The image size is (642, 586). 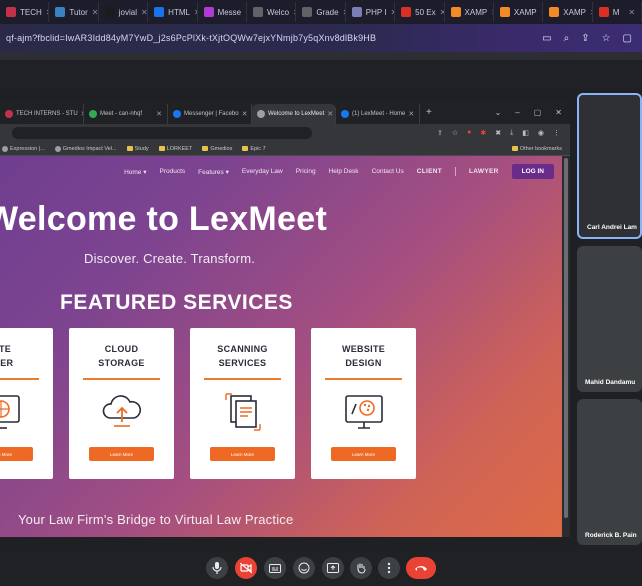 What do you see at coordinates (272, 12) in the screenshot?
I see `outer-tab: Welco✕` at bounding box center [272, 12].